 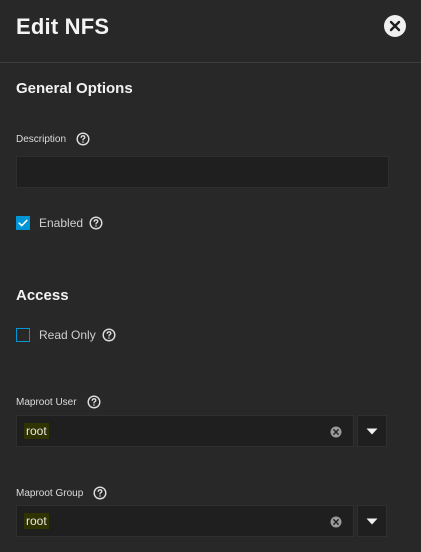 What do you see at coordinates (23, 335) in the screenshot?
I see `read-only-checkbox` at bounding box center [23, 335].